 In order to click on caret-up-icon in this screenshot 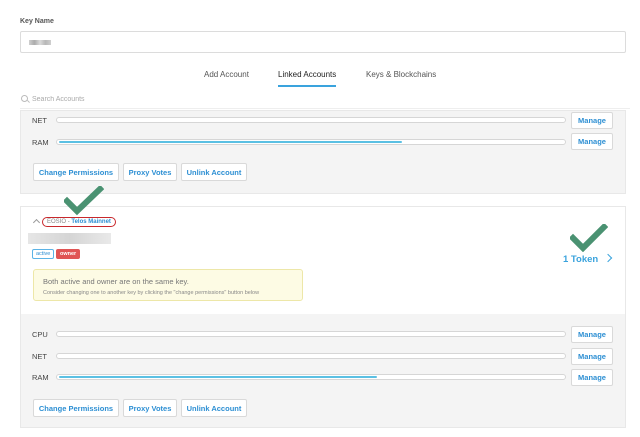, I will do `click(36, 222)`.